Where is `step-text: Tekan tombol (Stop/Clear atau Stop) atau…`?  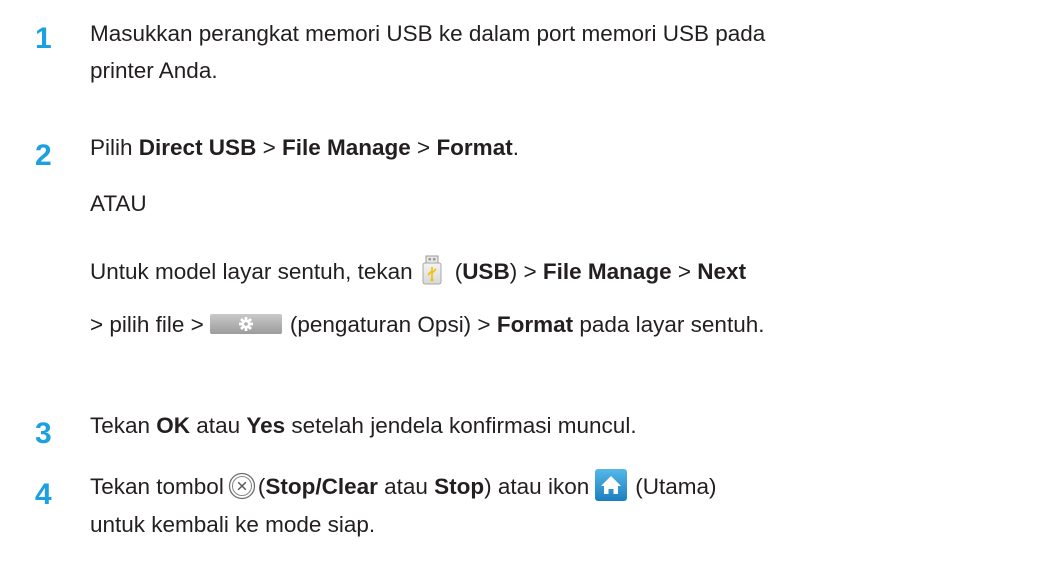 step-text: Tekan tombol (Stop/Clear atau Stop) atau… is located at coordinates (403, 485).